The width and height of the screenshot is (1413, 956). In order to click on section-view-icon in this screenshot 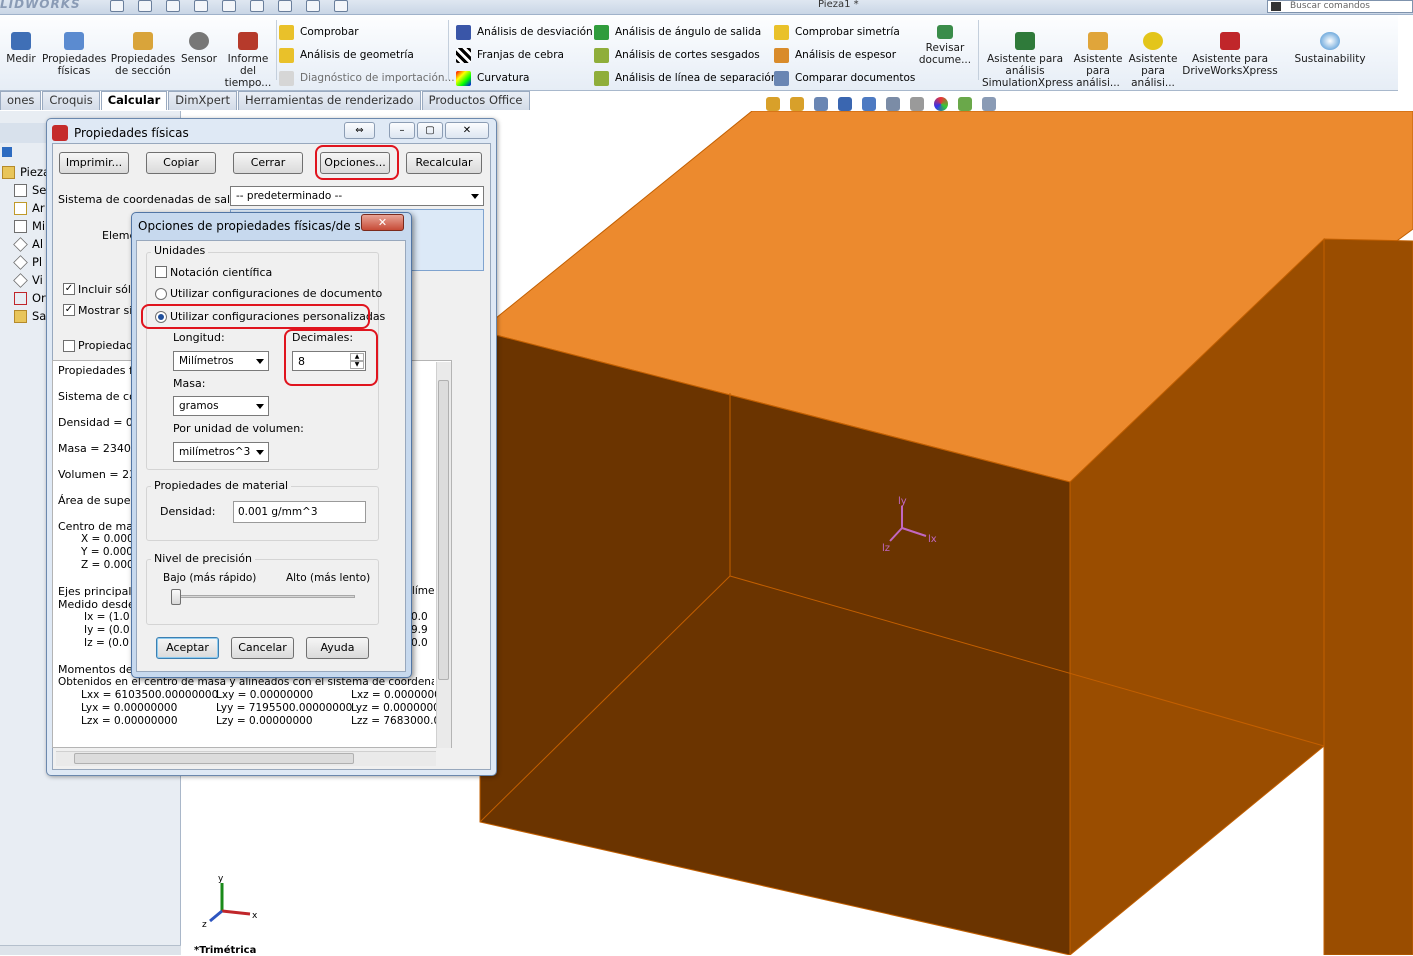, I will do `click(845, 104)`.